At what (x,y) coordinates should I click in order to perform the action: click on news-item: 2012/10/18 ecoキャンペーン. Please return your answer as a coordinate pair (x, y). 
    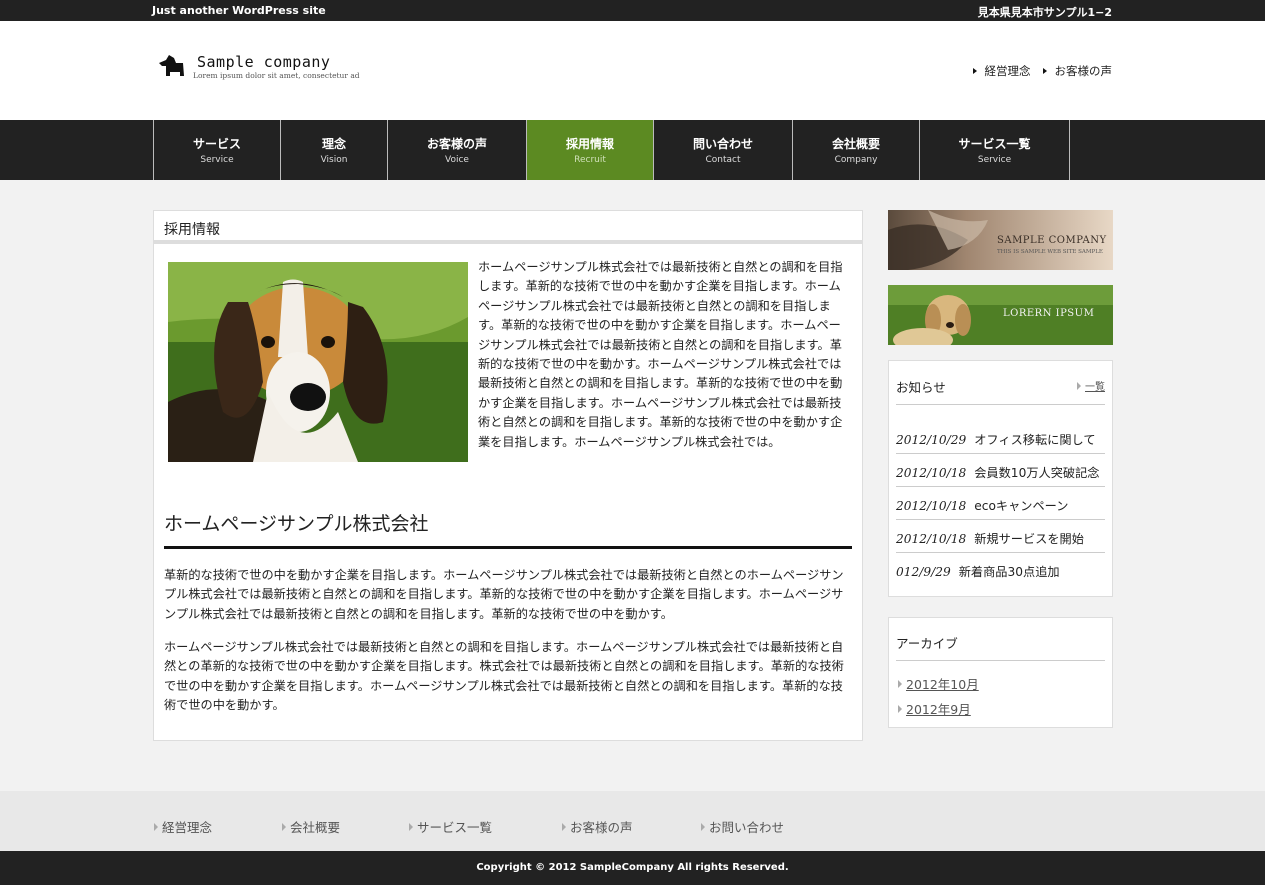
    Looking at the image, I should click on (1000, 503).